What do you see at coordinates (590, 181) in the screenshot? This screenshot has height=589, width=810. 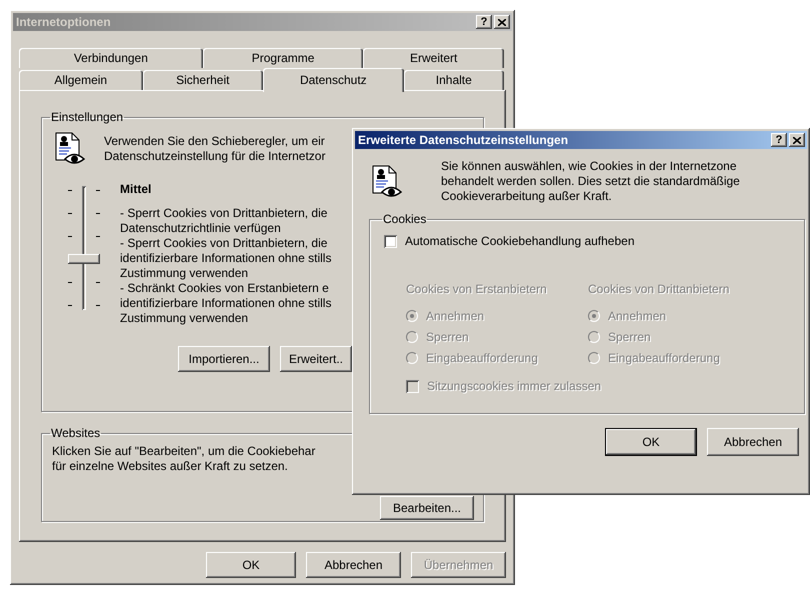 I see `intro-text: Sie können auswählen, wie Cookies in der Internetzone behandelt werden sollen. Dies setzt die standardmäßige Cookieverarbeitung außer Kraft.` at bounding box center [590, 181].